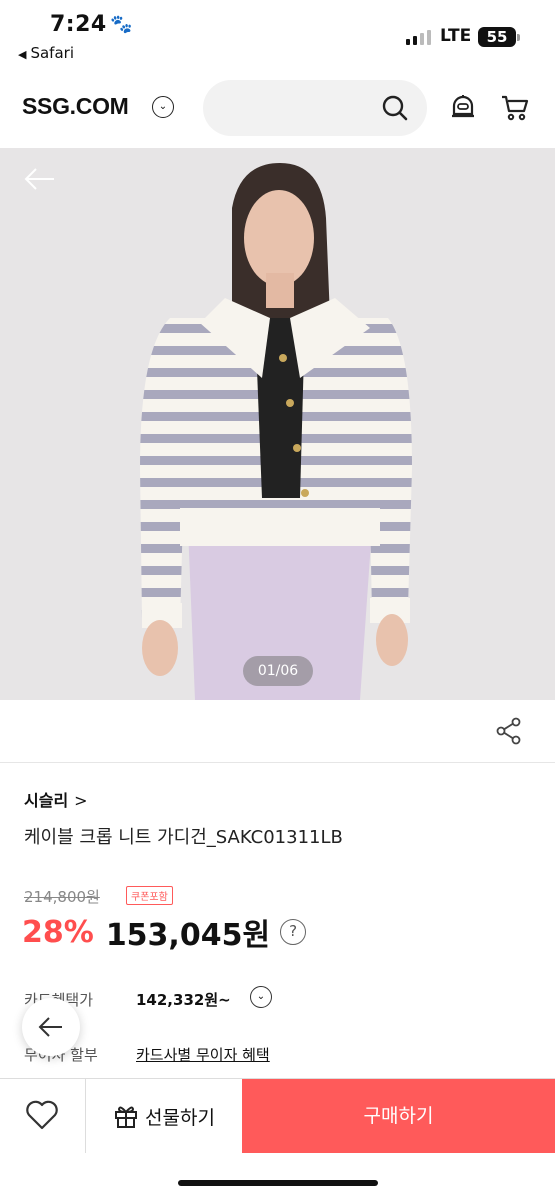 This screenshot has width=555, height=1200. Describe the element at coordinates (46, 800) in the screenshot. I see `brand-name: 시슬리` at that location.